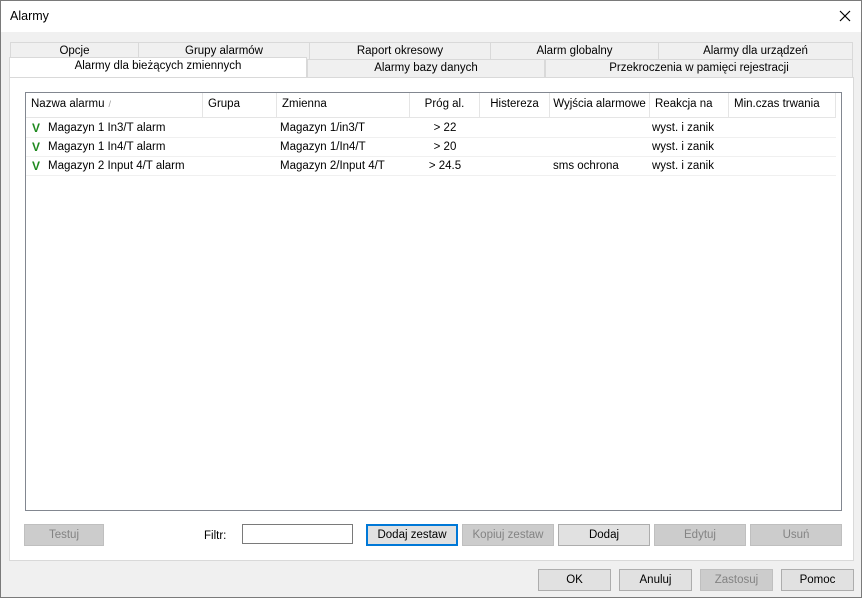 The image size is (862, 598). I want to click on sort-indicator-icon: /, so click(110, 104).